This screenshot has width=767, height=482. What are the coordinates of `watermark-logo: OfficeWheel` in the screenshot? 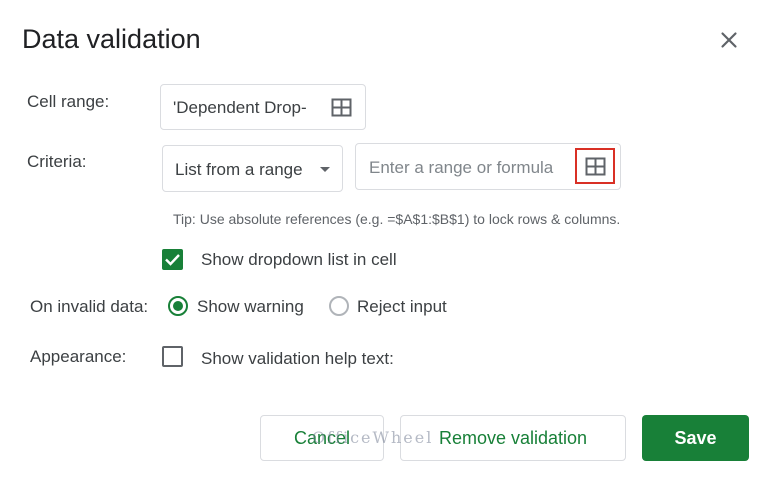 It's located at (373, 437).